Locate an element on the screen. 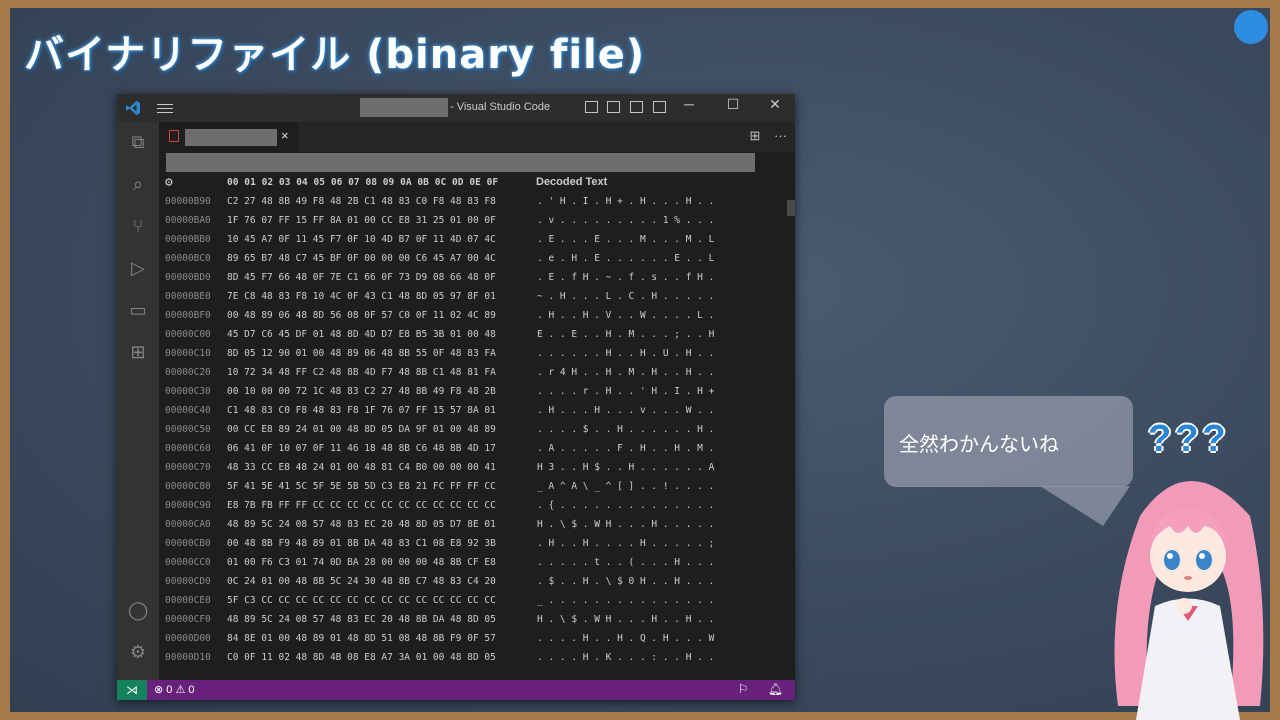 This screenshot has width=1280, height=720. source-control-icon: ⑂ is located at coordinates (138, 226).